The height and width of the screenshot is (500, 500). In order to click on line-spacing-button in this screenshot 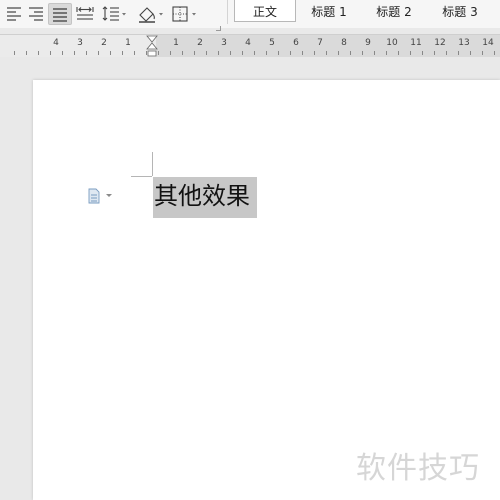, I will do `click(114, 13)`.